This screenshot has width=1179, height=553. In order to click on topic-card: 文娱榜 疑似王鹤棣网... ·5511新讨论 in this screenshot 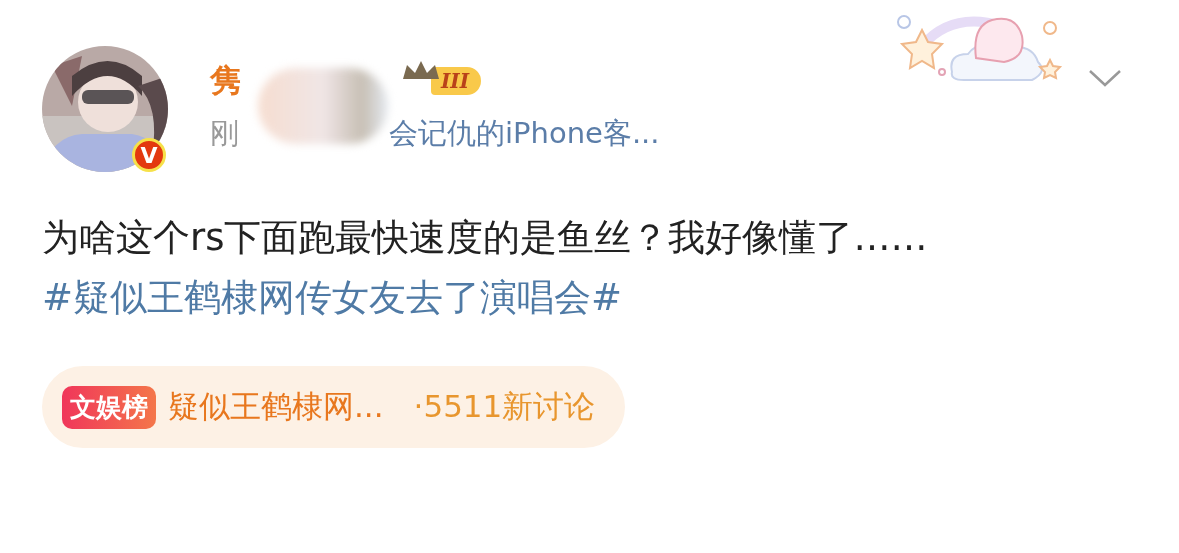, I will do `click(334, 407)`.